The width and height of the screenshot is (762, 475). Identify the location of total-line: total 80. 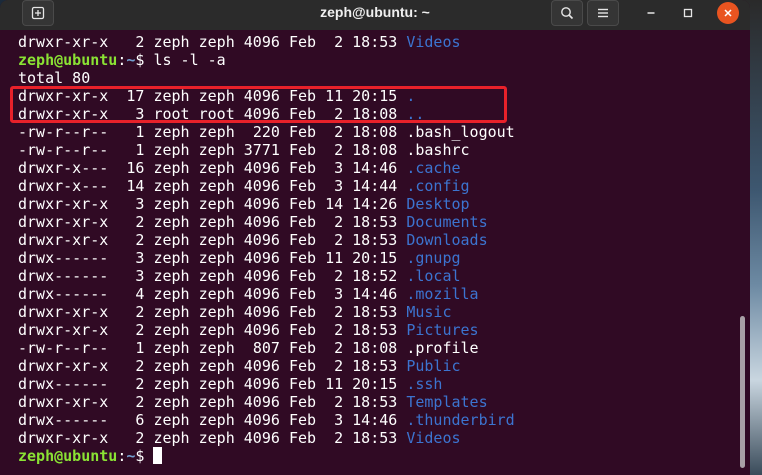
(54, 78).